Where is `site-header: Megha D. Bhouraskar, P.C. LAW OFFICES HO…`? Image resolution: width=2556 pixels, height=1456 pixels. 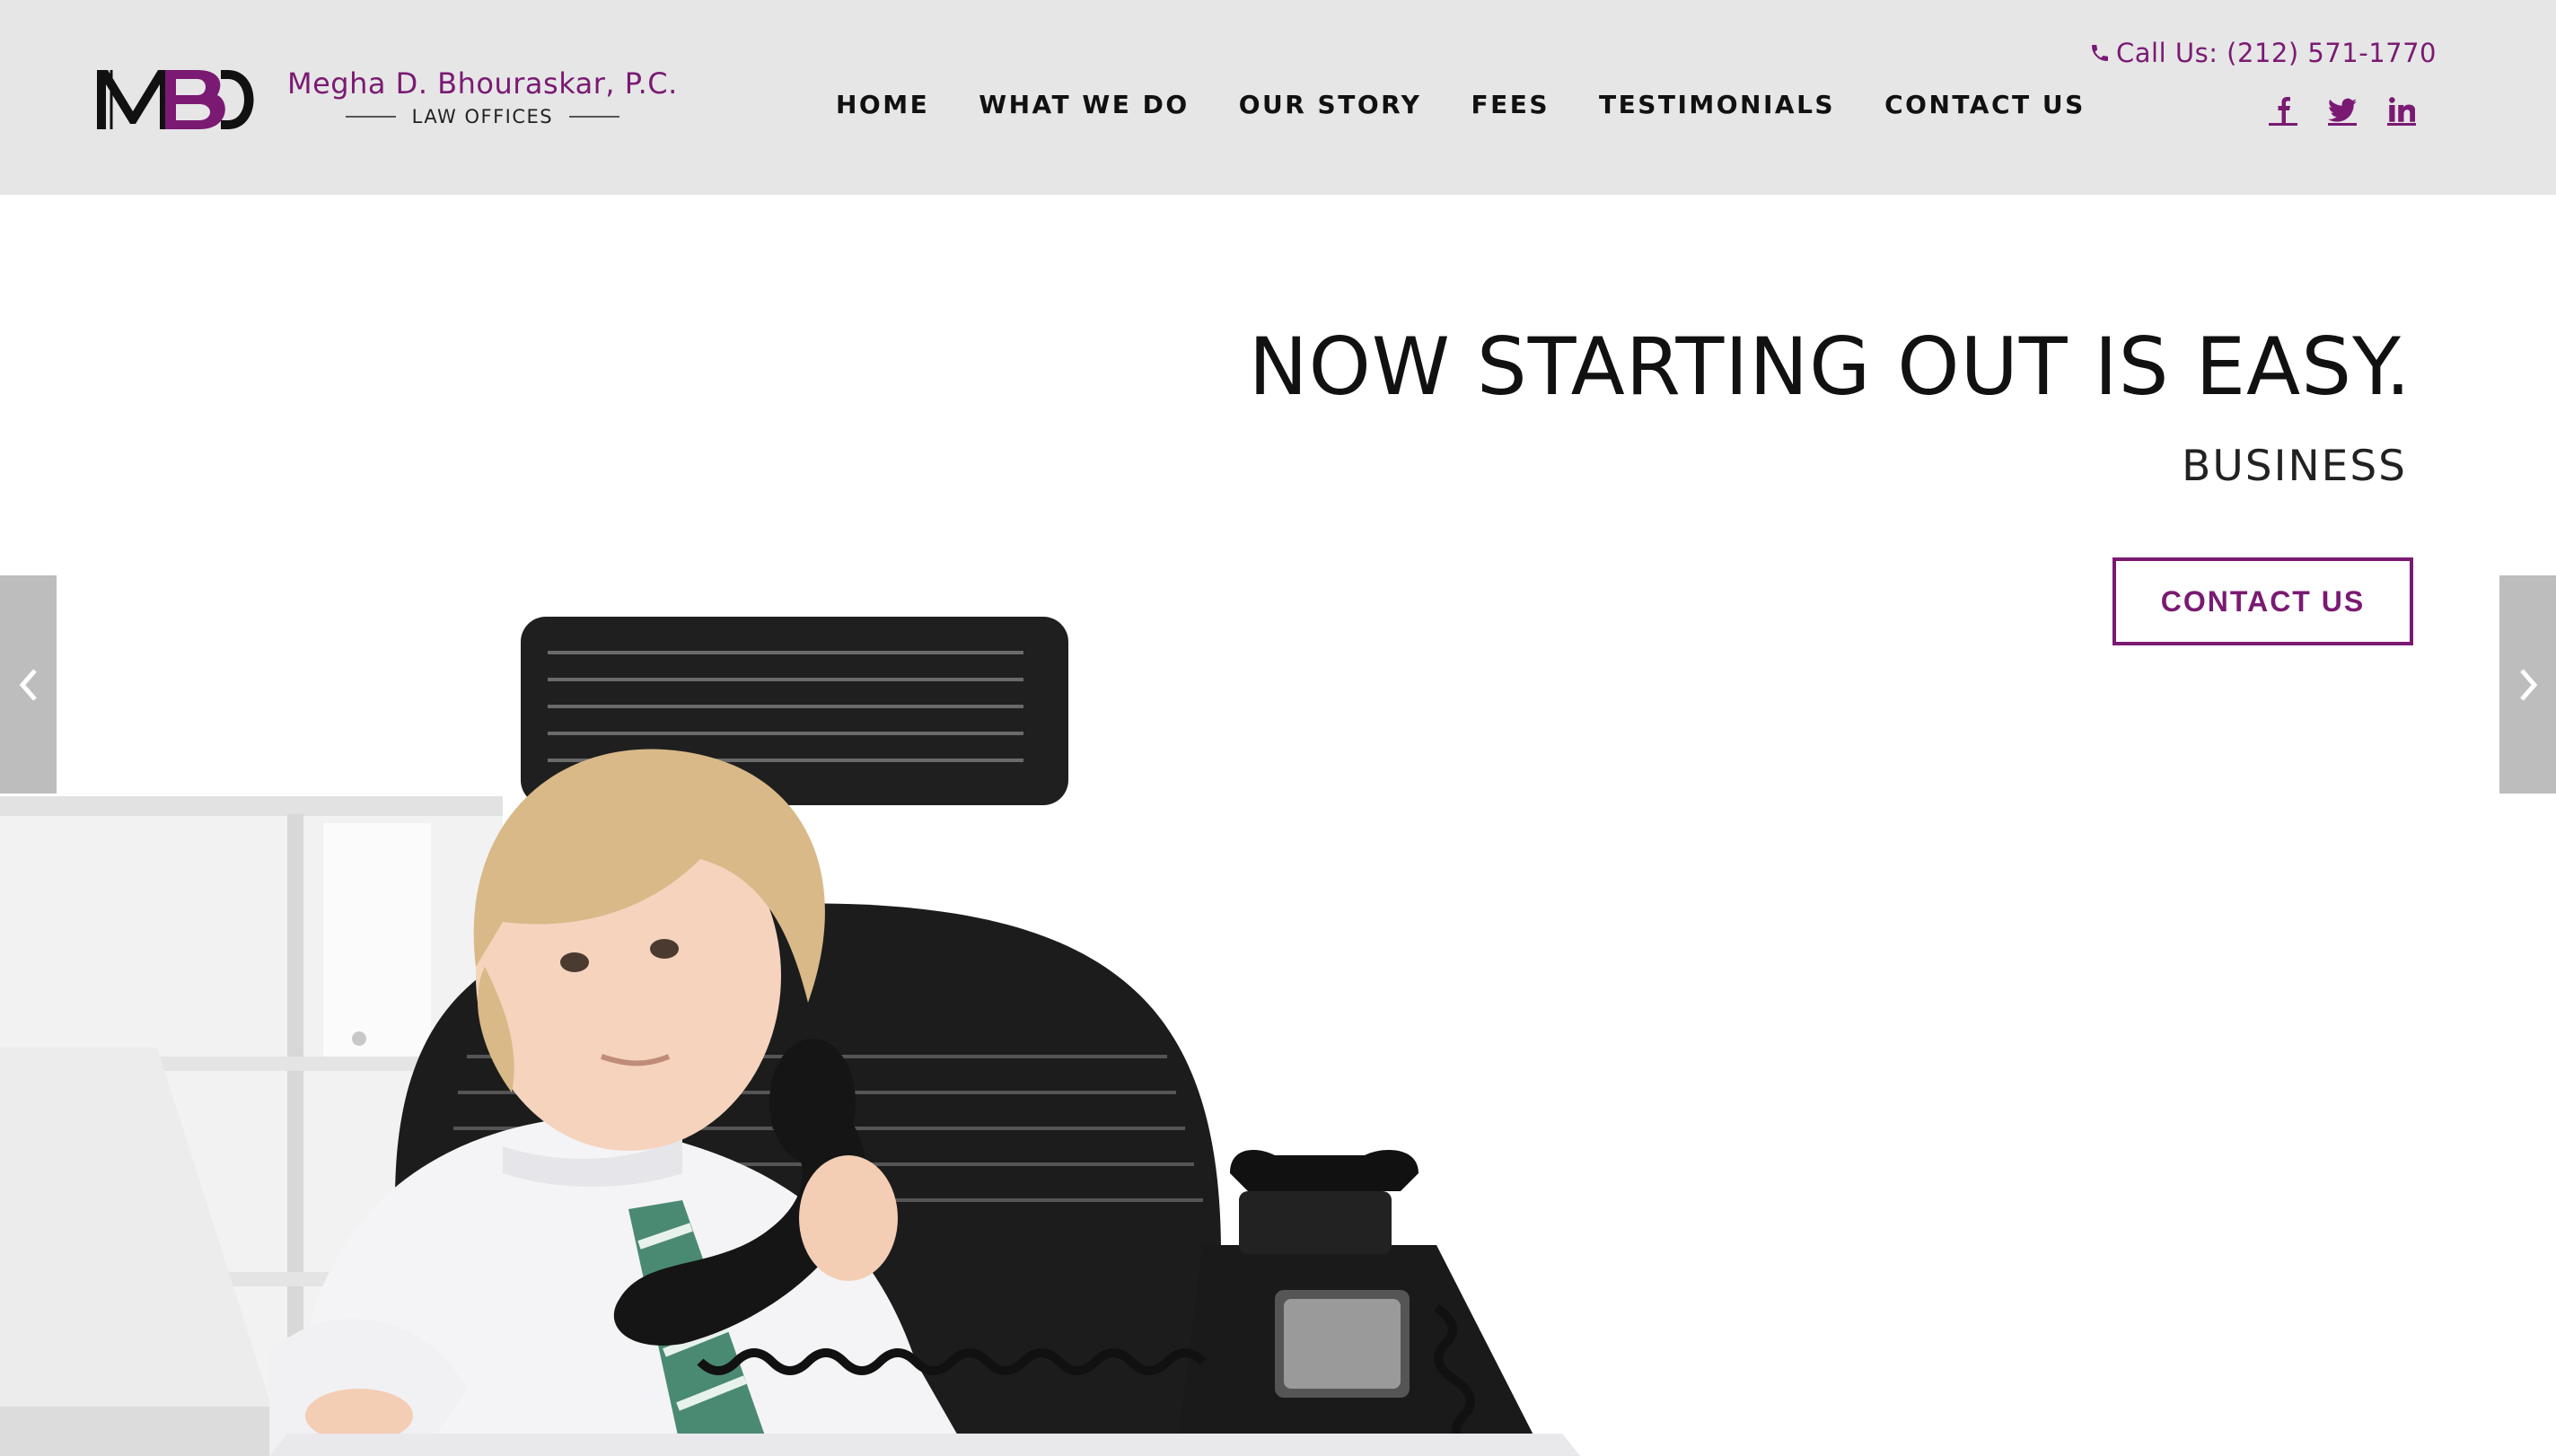
site-header: Megha D. Bhouraskar, P.C. LAW OFFICES HO… is located at coordinates (1278, 97).